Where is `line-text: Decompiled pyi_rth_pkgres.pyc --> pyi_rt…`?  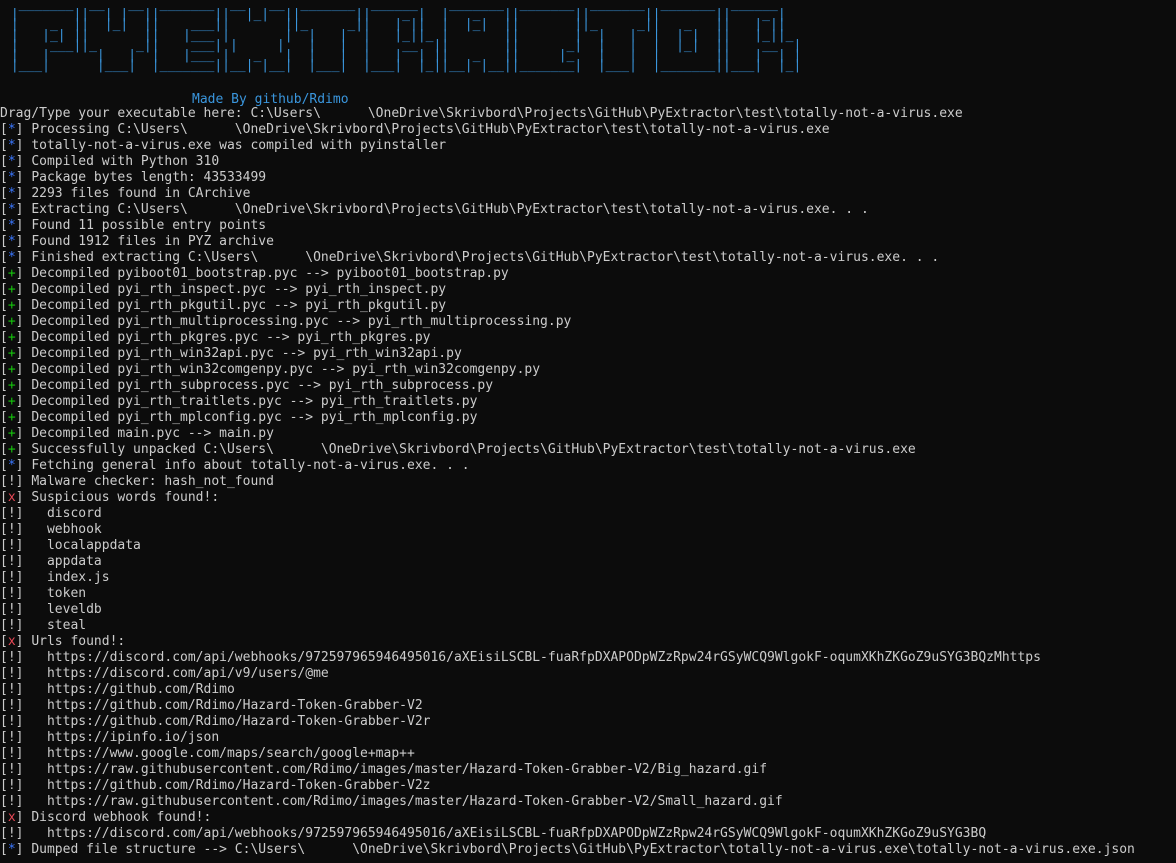
line-text: Decompiled pyi_rth_pkgres.pyc --> pyi_rt… is located at coordinates (231, 337).